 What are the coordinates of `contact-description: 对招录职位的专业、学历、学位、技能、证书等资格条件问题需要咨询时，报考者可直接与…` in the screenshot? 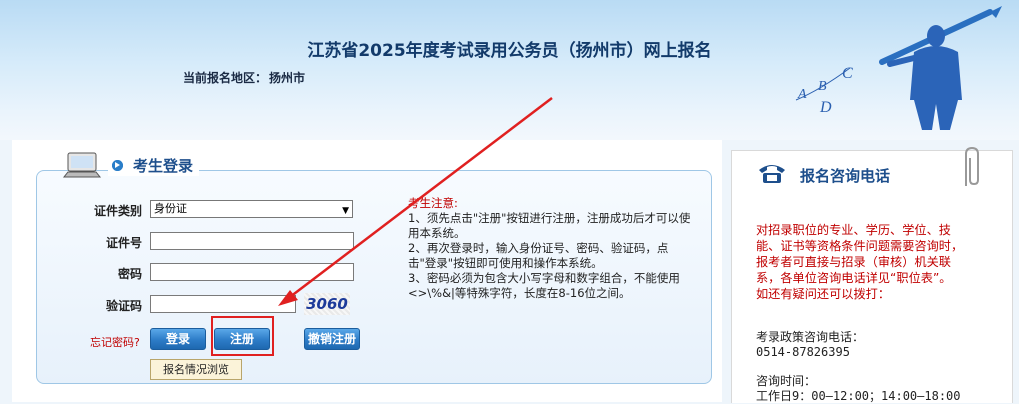 It's located at (860, 262).